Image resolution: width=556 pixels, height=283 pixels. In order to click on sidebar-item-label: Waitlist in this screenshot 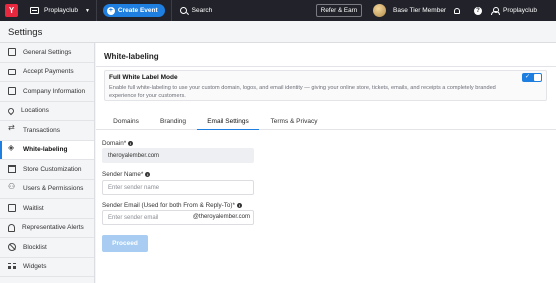, I will do `click(33, 208)`.